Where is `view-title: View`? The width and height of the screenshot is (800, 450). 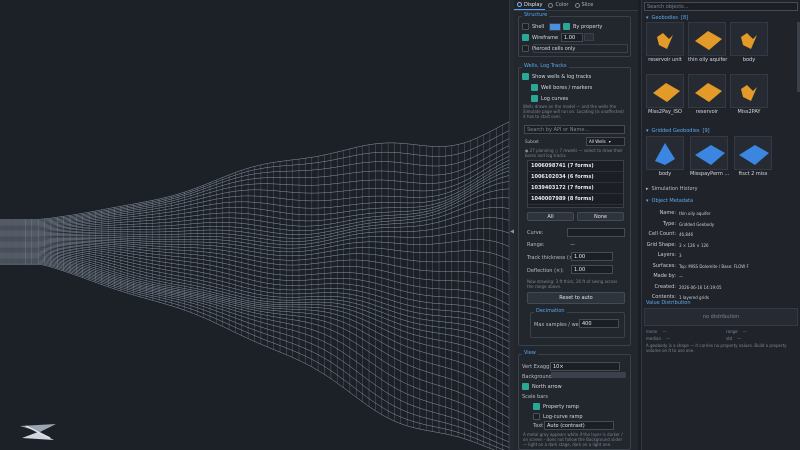
view-title: View is located at coordinates (530, 353).